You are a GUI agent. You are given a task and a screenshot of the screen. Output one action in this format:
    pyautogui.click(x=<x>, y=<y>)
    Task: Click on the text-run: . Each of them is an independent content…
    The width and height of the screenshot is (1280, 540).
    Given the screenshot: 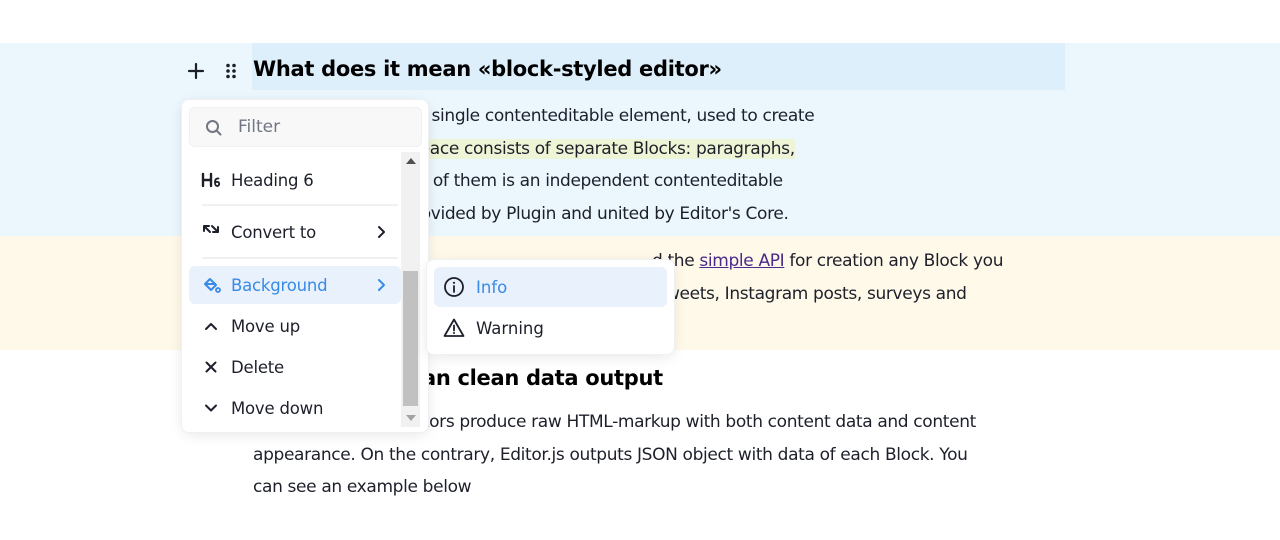 What is the action you would take?
    pyautogui.click(x=580, y=181)
    